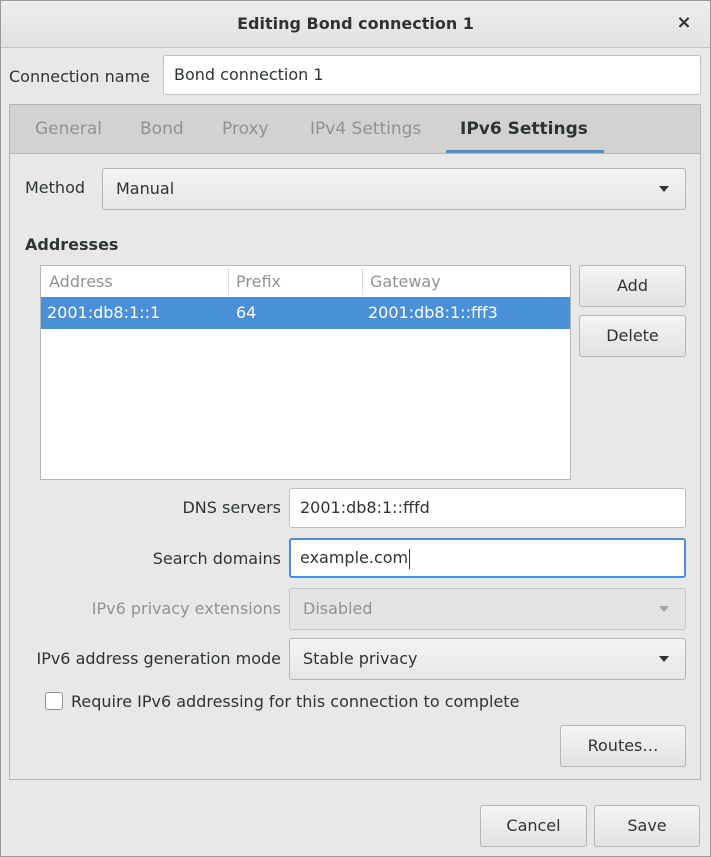  What do you see at coordinates (305, 313) in the screenshot?
I see `table-row: 2001:db8:1::1 64 2001:db8:1::fff3` at bounding box center [305, 313].